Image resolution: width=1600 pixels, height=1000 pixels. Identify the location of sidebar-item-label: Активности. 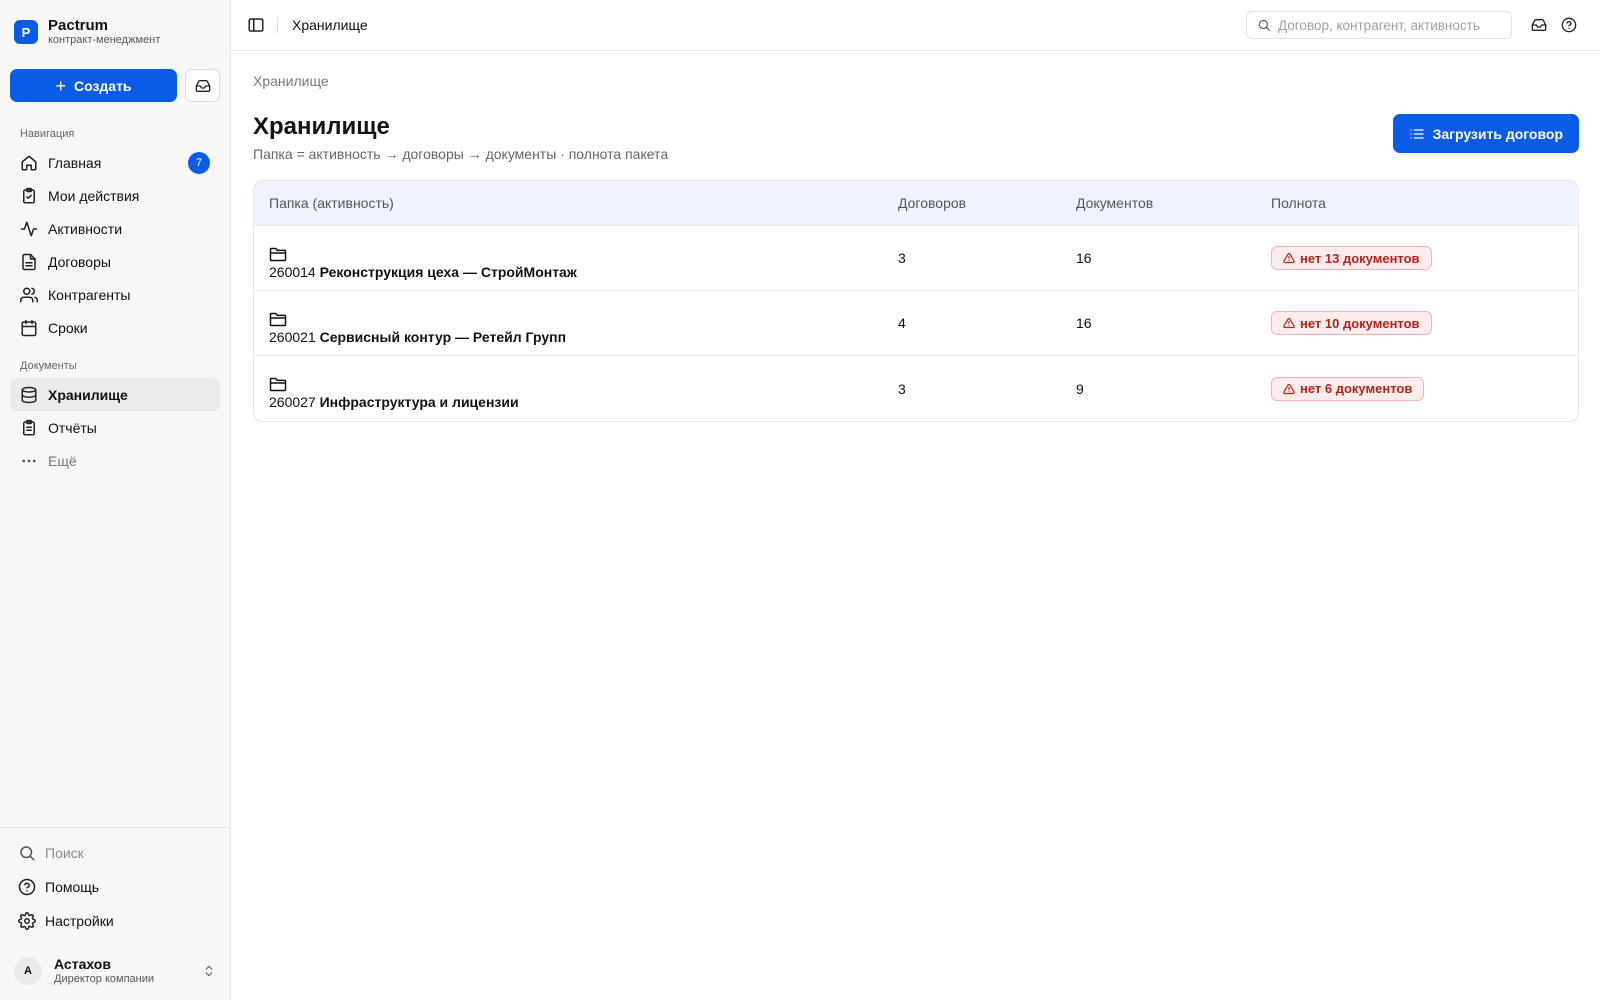
(85, 228).